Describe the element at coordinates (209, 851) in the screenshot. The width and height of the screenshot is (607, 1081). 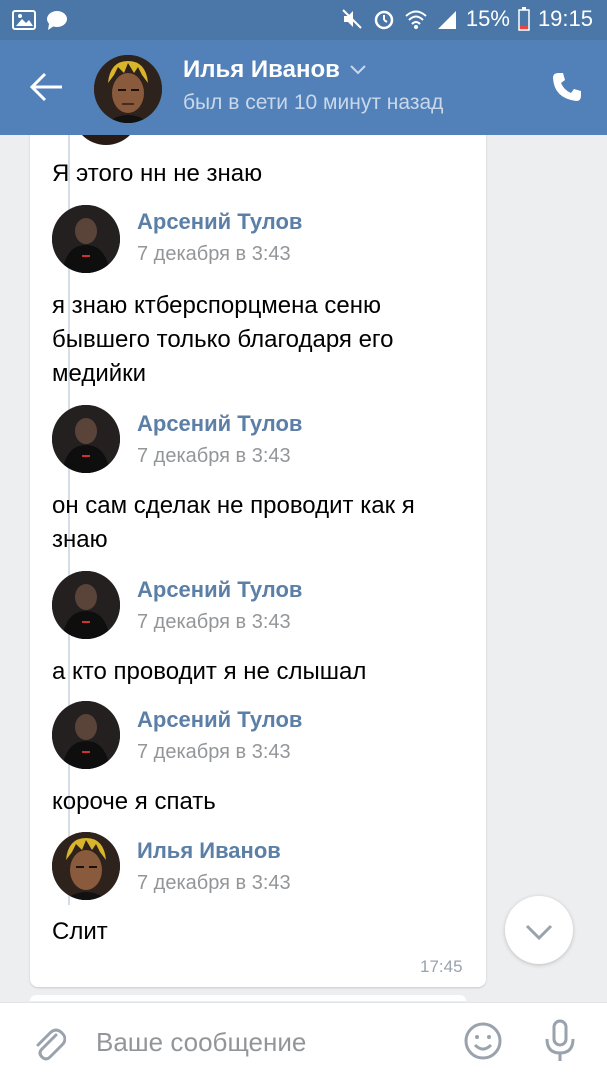
I see `forward-author: Илья Иванов` at that location.